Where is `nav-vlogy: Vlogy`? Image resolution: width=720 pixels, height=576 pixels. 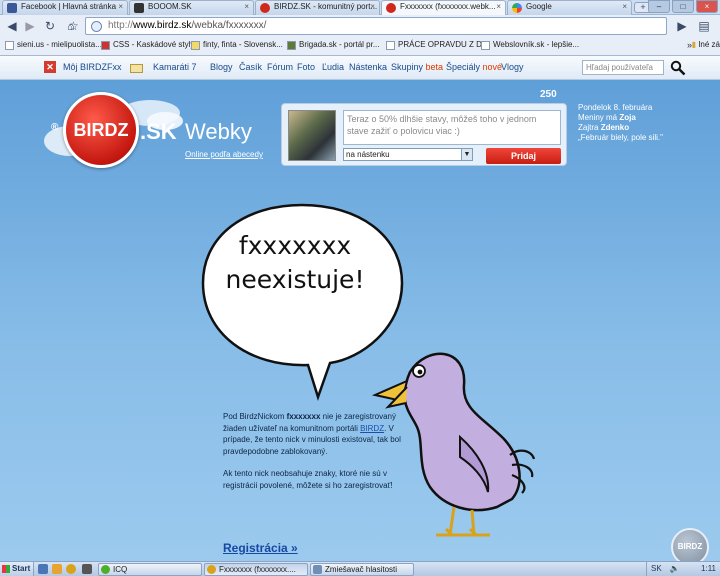 nav-vlogy: Vlogy is located at coordinates (512, 67).